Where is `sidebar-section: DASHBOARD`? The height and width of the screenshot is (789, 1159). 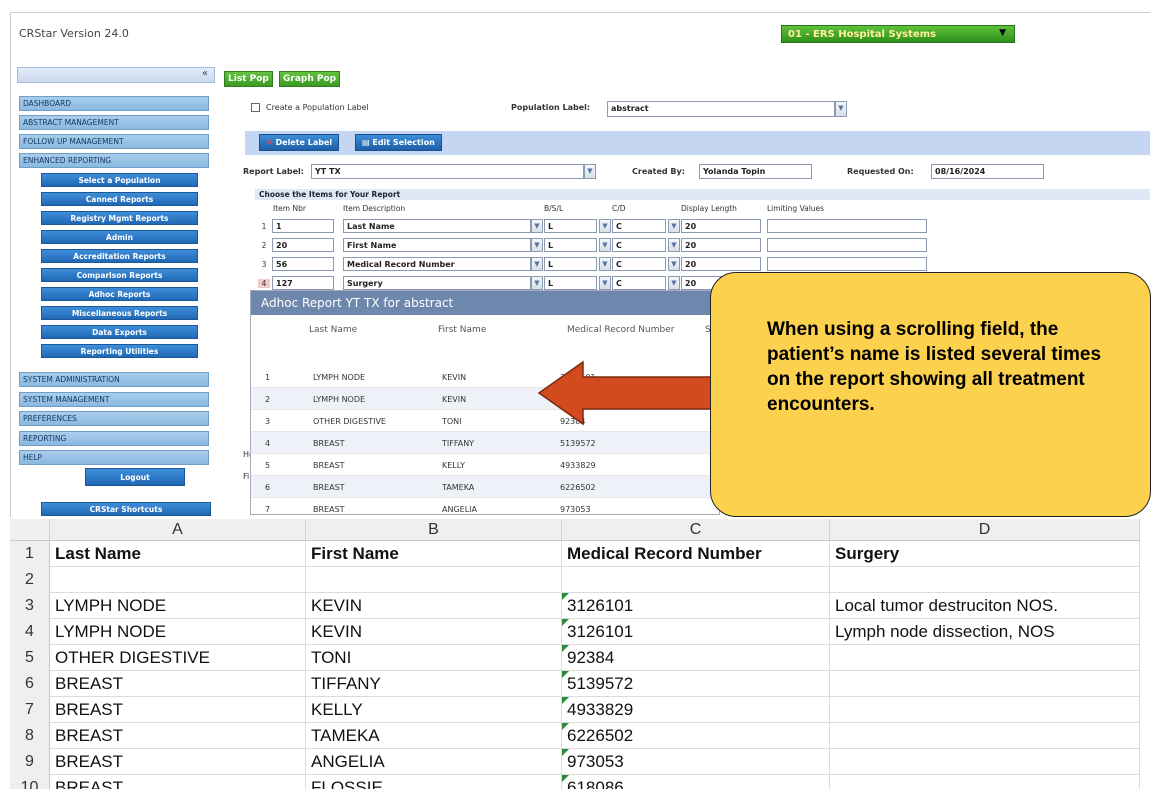
sidebar-section: DASHBOARD is located at coordinates (114, 103).